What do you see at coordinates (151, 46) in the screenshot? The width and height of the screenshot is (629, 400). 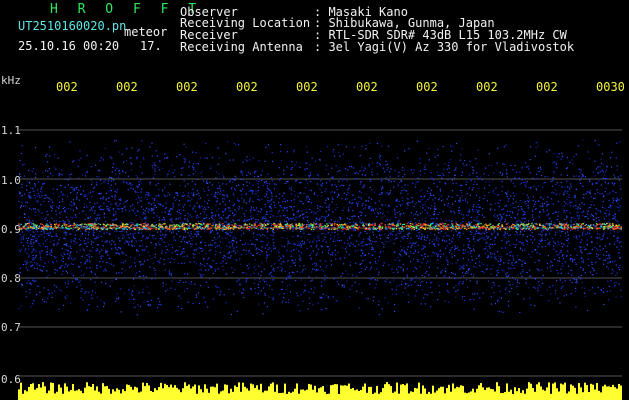 I see `frame-label: 17.` at bounding box center [151, 46].